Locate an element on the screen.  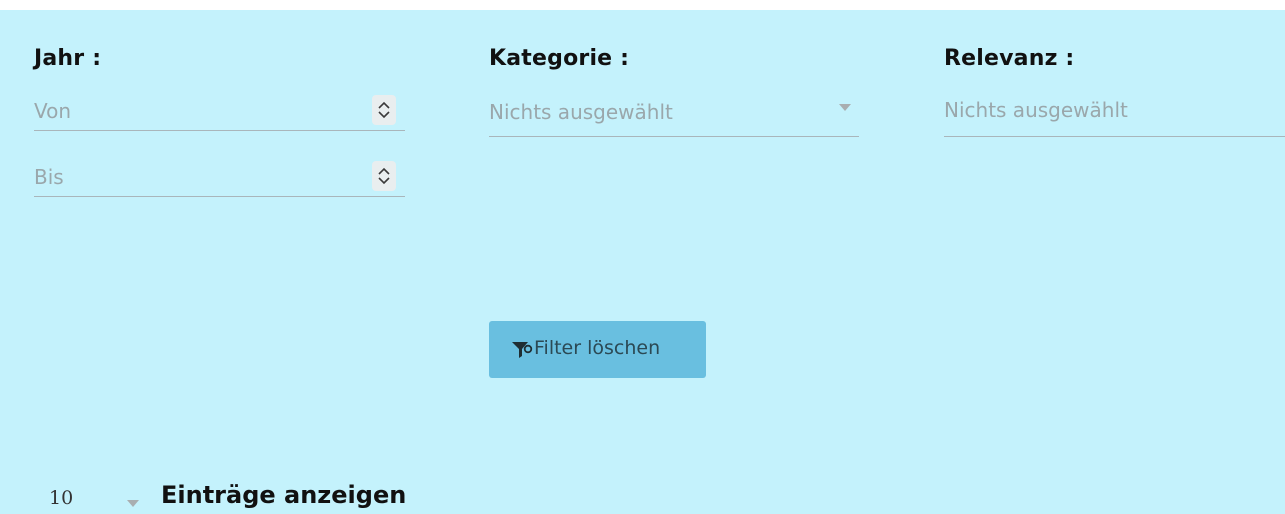
clear-filter-label: Filter löschen is located at coordinates (597, 348).